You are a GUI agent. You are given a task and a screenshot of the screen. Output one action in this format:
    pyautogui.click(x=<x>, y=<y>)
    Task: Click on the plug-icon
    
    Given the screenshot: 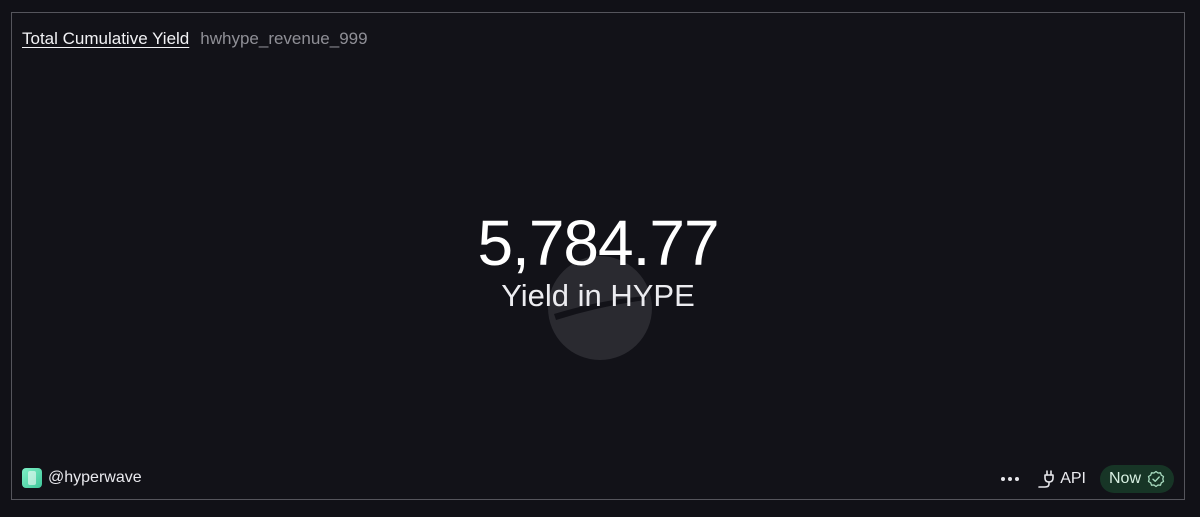 What is the action you would take?
    pyautogui.click(x=1046, y=479)
    